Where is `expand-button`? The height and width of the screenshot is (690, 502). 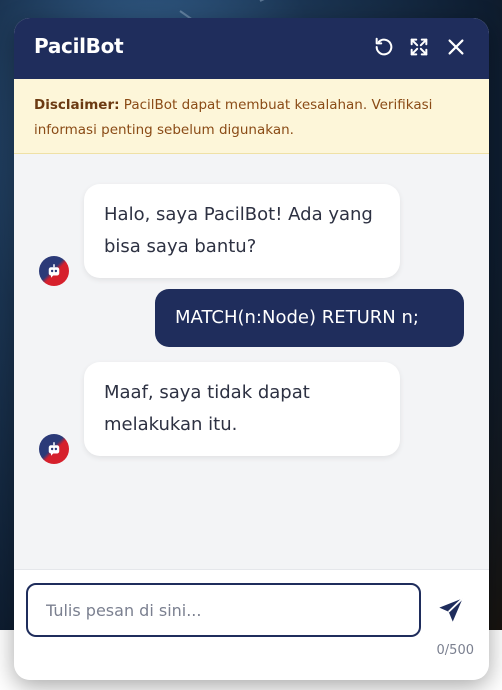
expand-button is located at coordinates (419, 47).